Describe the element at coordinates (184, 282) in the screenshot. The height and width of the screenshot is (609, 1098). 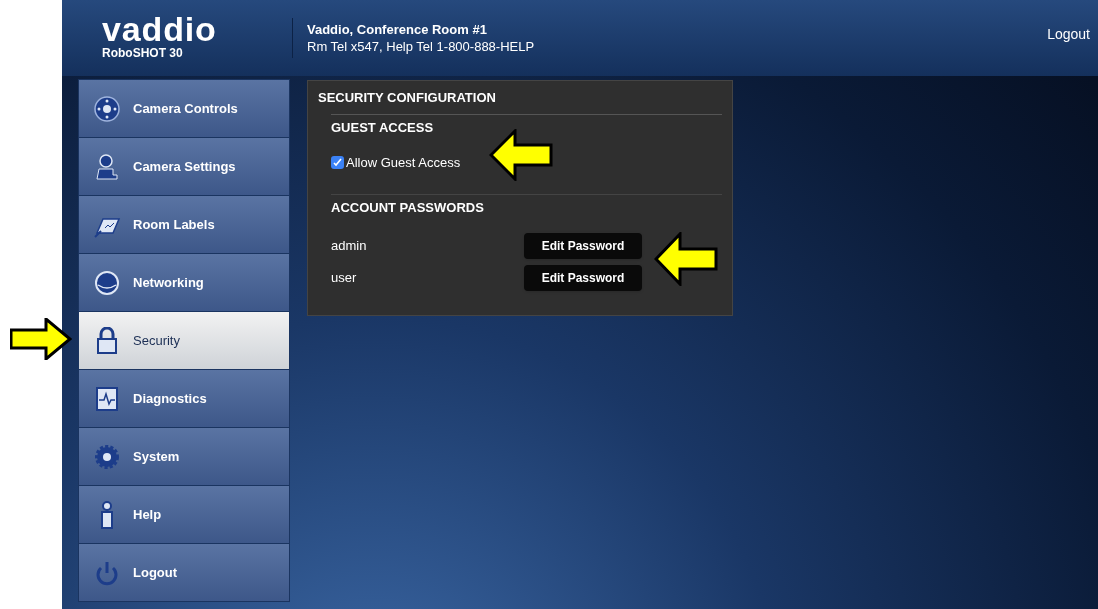
I see `sidebar-item: Networking` at that location.